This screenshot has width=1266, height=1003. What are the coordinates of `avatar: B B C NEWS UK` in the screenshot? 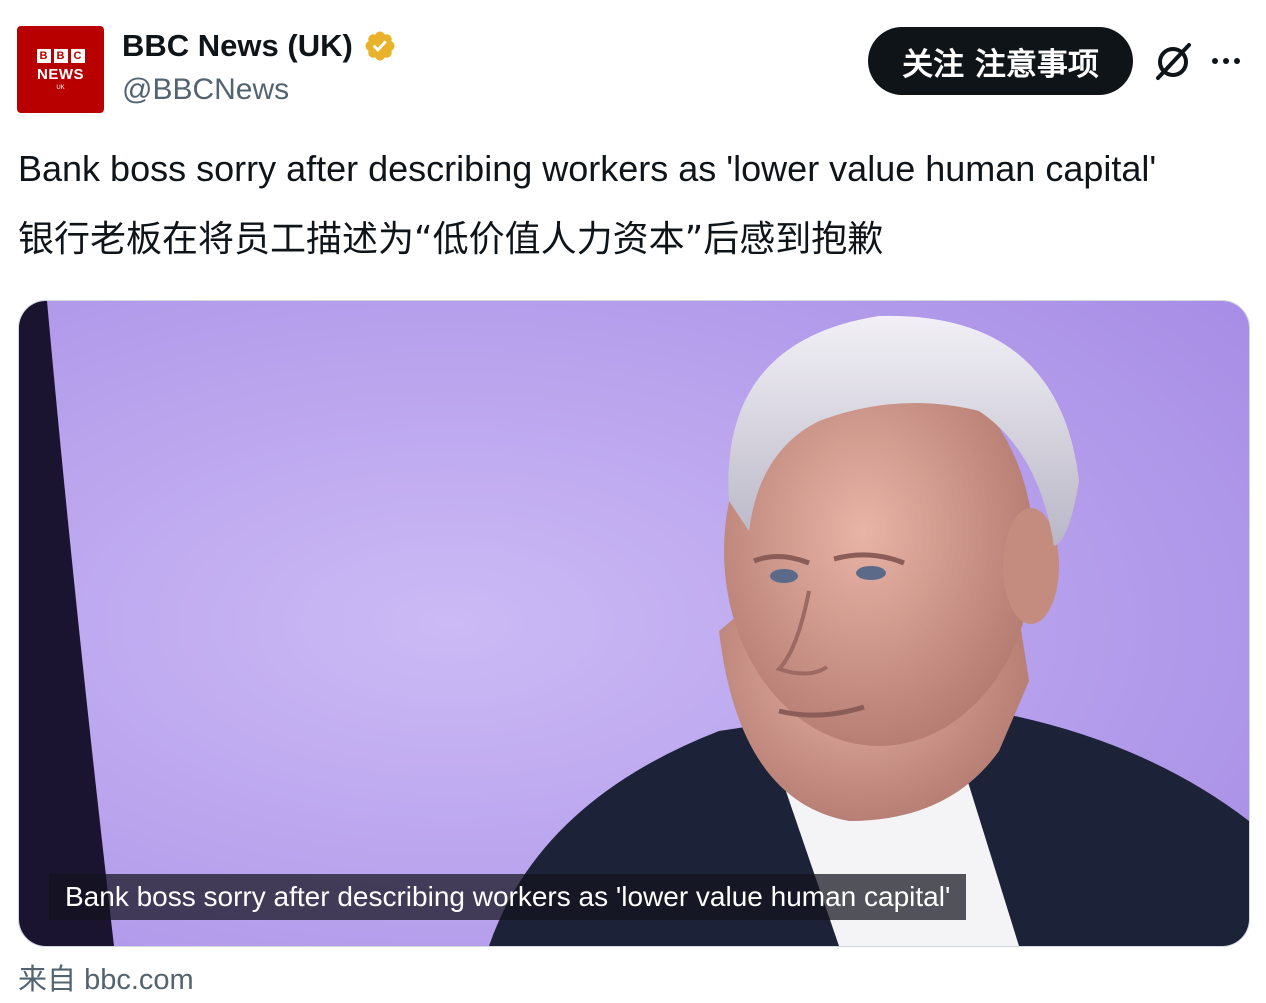 It's located at (60, 69).